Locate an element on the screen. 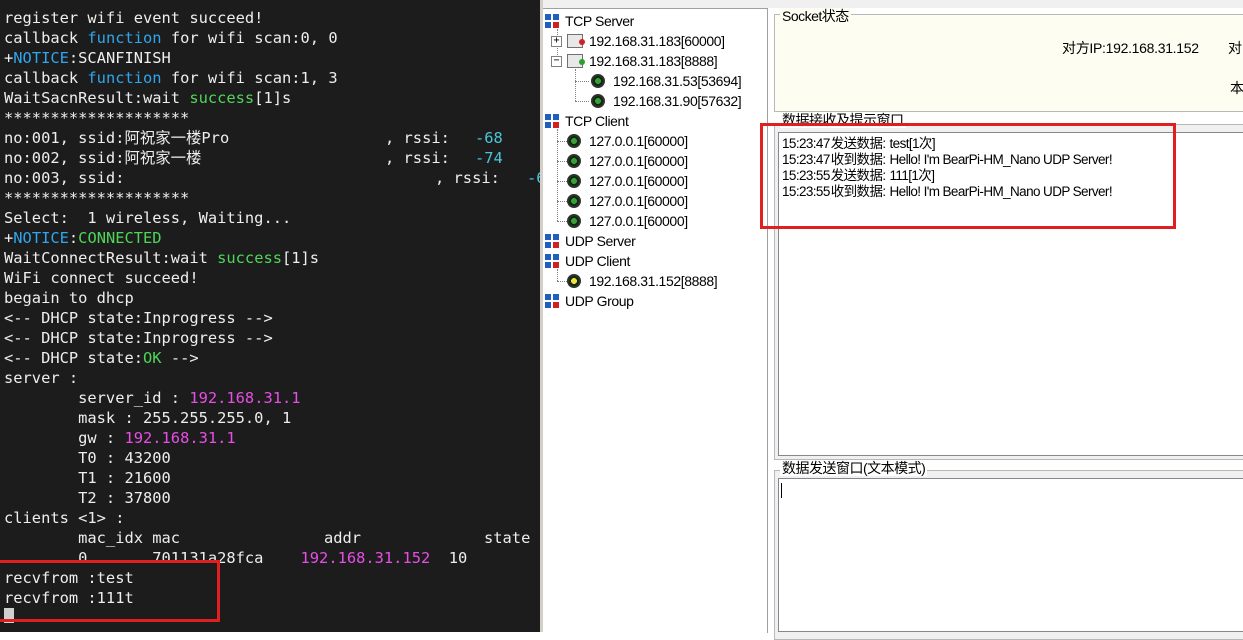 Image resolution: width=1243 pixels, height=640 pixels. terminal-line: server : is located at coordinates (41, 378).